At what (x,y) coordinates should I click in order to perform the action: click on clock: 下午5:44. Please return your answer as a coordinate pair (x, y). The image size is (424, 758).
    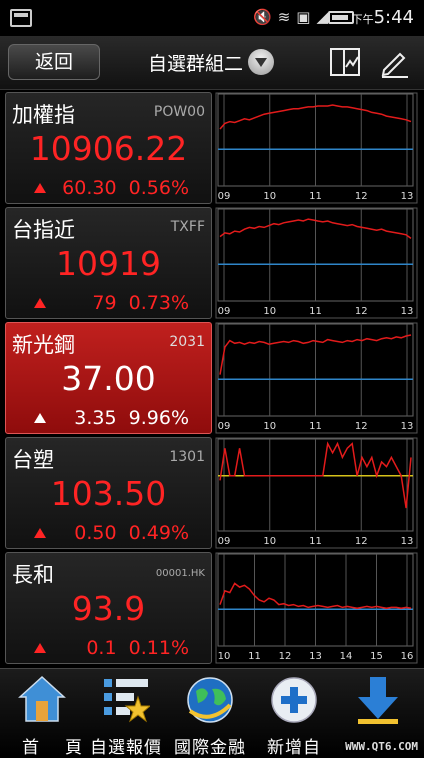
    Looking at the image, I should click on (382, 17).